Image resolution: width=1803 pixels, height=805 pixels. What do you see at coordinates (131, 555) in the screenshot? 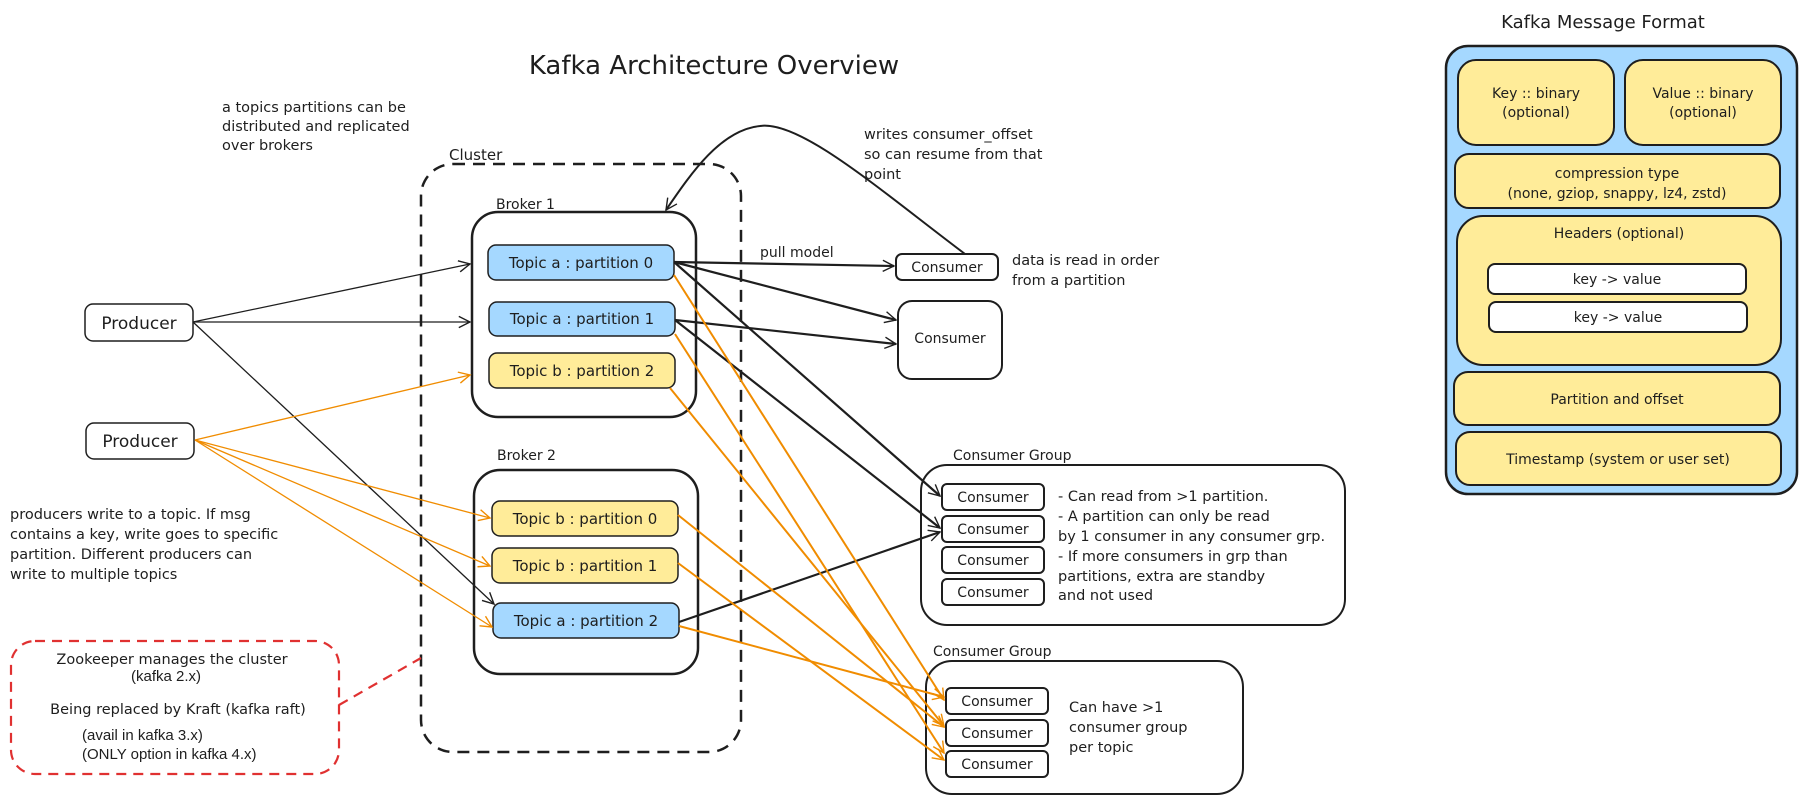
I see `svg-text:partition. Different producers: partition. Different producers can` at bounding box center [131, 555].